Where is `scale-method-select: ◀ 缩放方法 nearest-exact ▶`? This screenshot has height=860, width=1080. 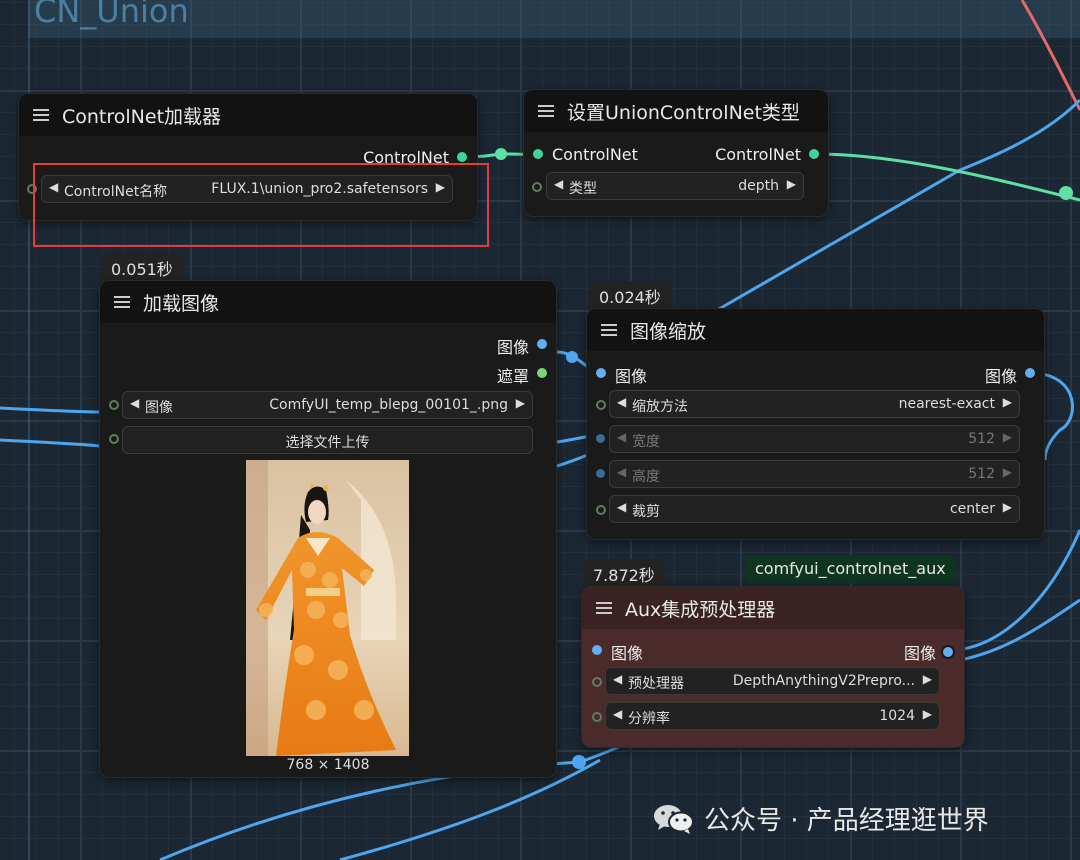 scale-method-select: ◀ 缩放方法 nearest-exact ▶ is located at coordinates (814, 404).